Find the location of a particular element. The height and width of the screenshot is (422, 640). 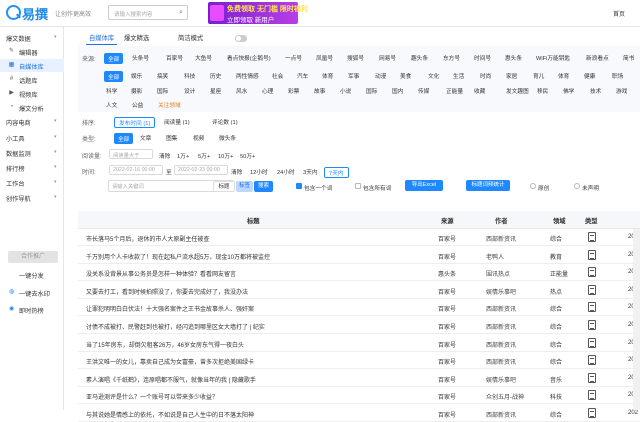

category-option: 体育 is located at coordinates (327, 75).